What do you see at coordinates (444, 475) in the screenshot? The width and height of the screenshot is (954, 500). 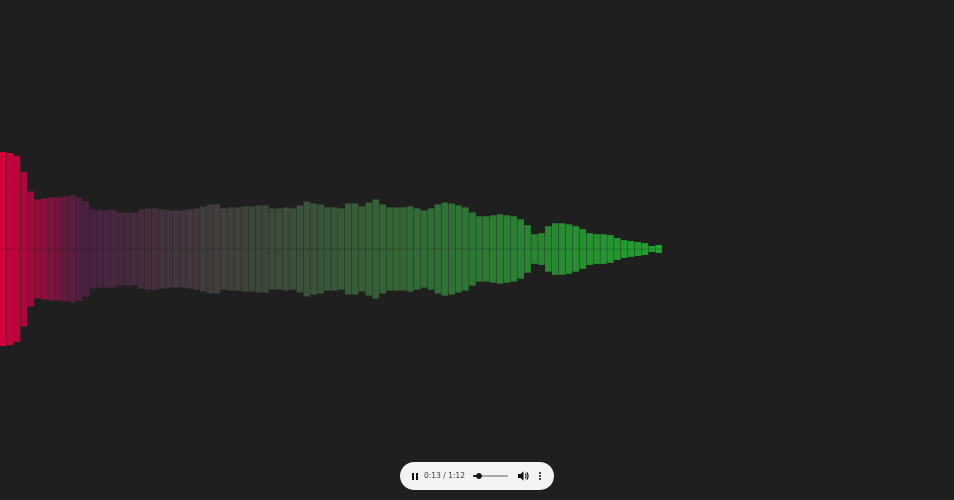 I see `time-display: 0:13 / 1:12` at bounding box center [444, 475].